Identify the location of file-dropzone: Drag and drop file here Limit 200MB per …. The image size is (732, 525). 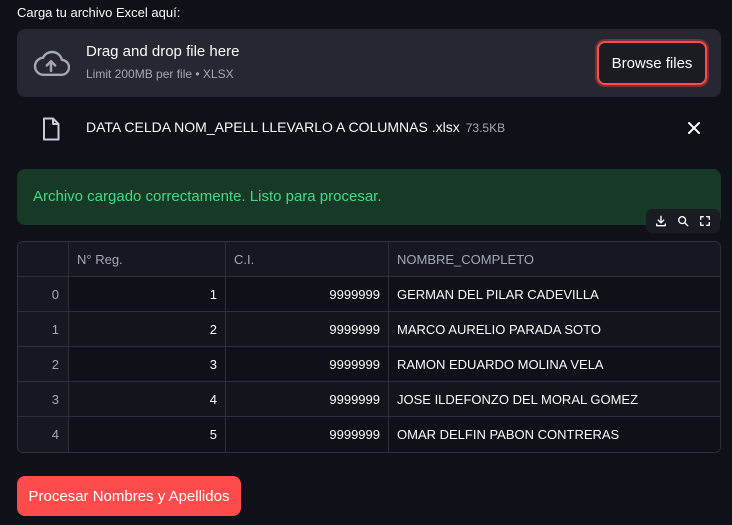
(369, 63).